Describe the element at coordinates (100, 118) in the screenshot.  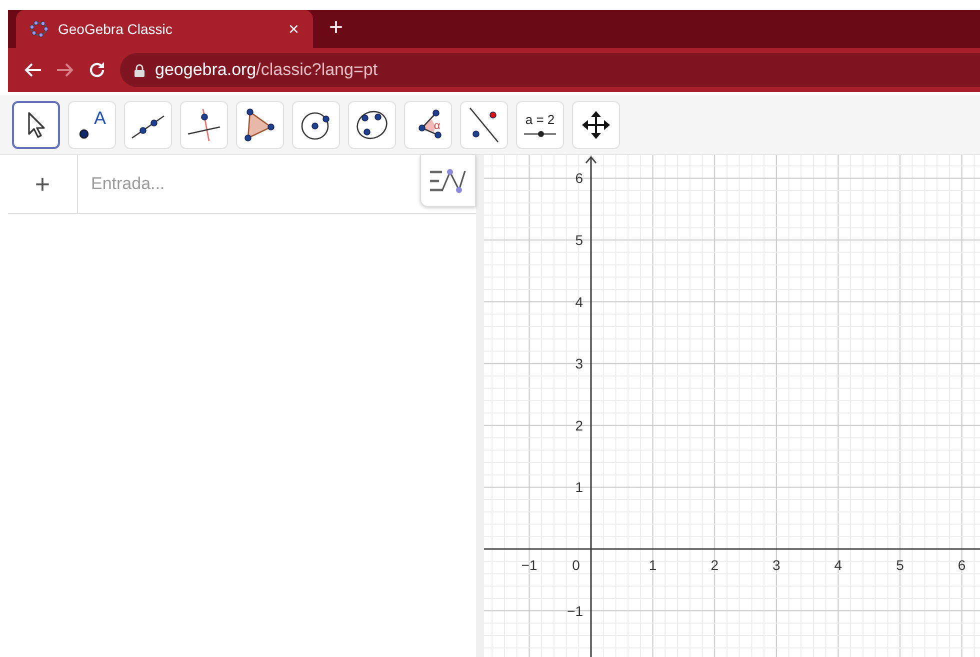
I see `point-label: A` at that location.